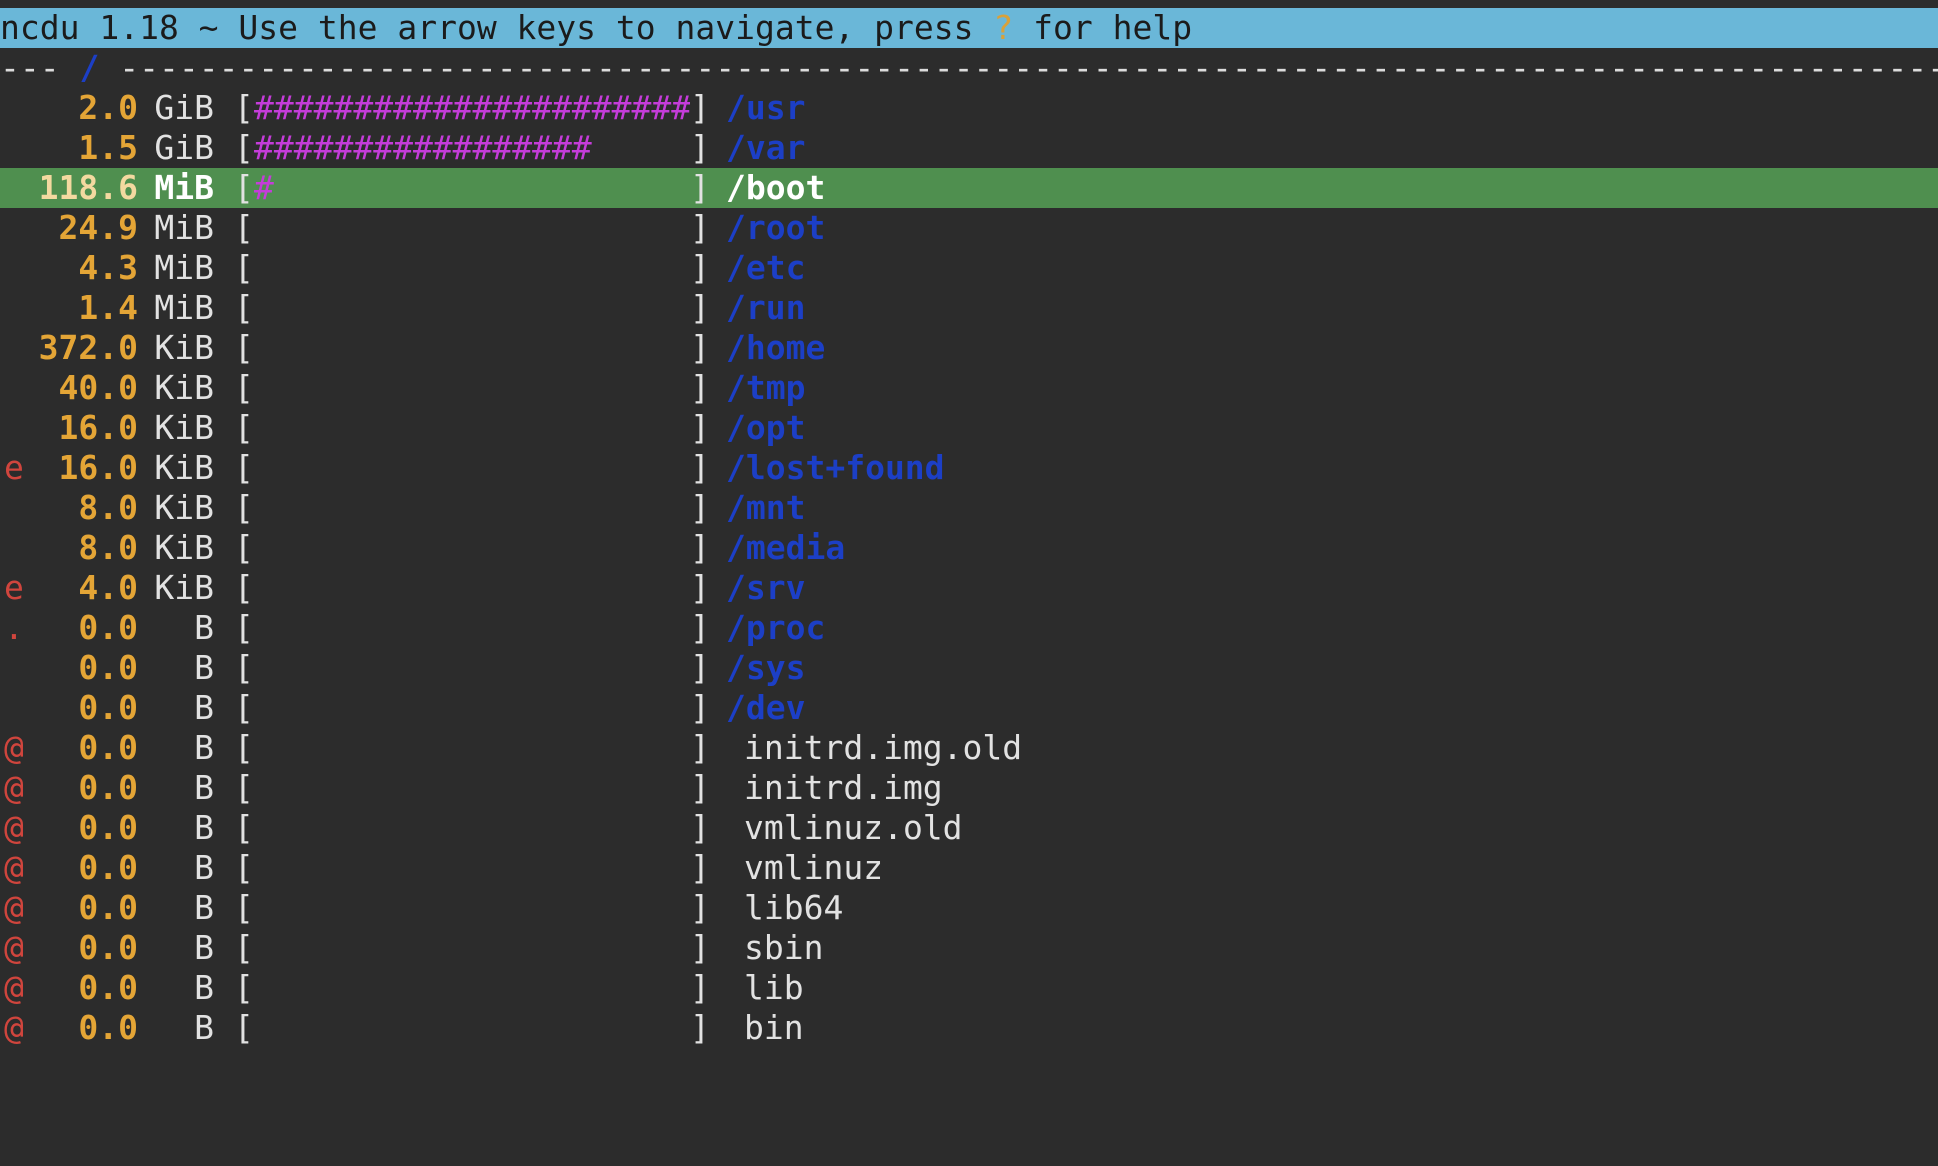 The image size is (1938, 1166). I want to click on entry-directory-name: /sys, so click(766, 667).